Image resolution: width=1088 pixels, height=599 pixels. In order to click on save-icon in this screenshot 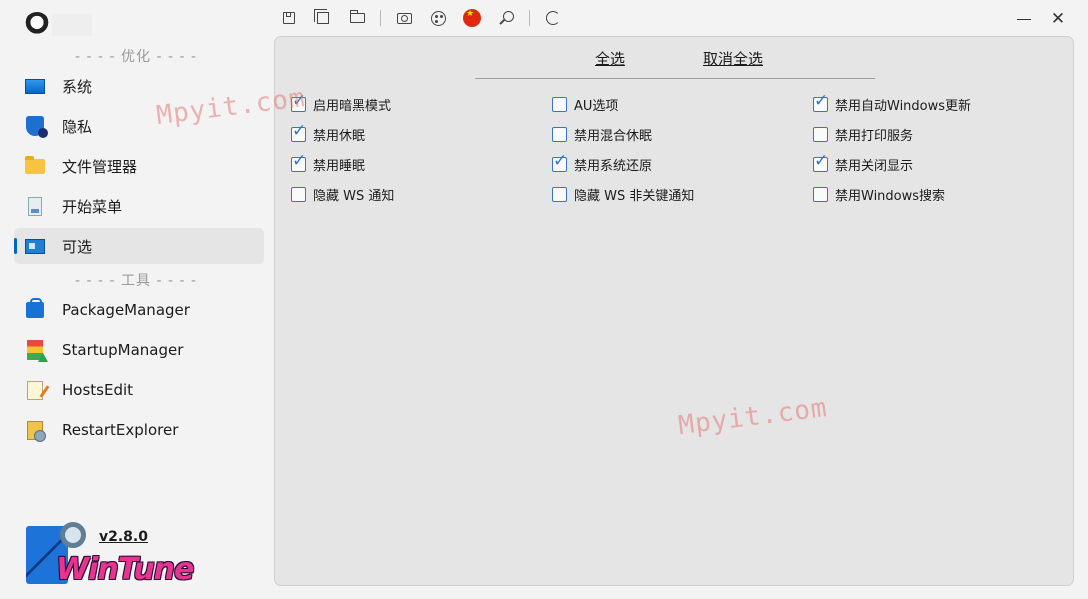, I will do `click(289, 18)`.